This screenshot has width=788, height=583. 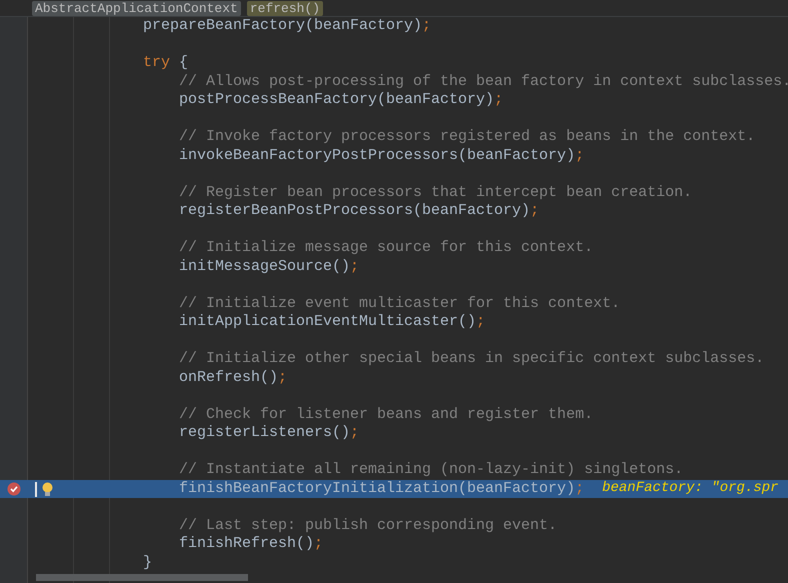 What do you see at coordinates (142, 577) in the screenshot?
I see `horizontal-scrollbar` at bounding box center [142, 577].